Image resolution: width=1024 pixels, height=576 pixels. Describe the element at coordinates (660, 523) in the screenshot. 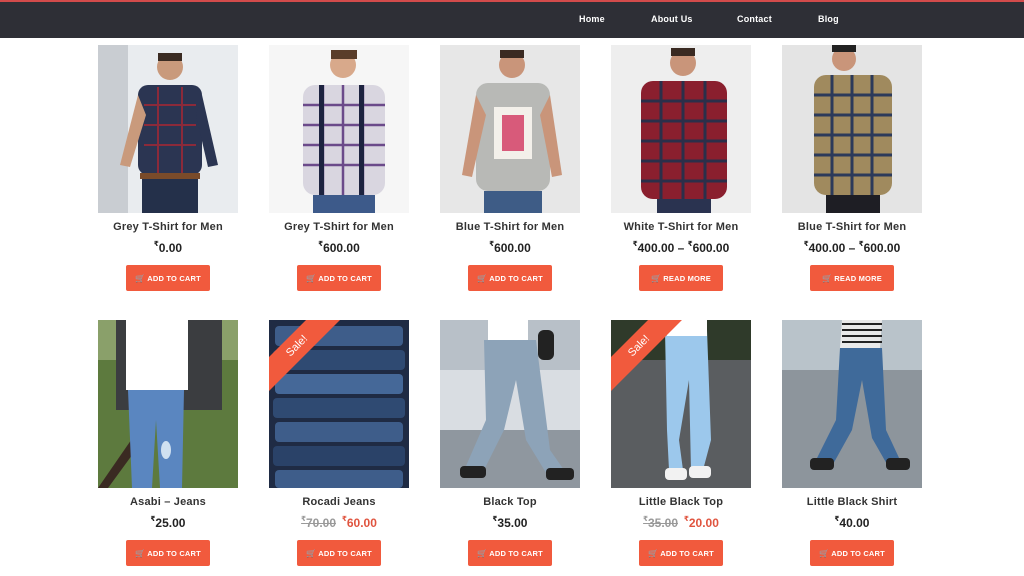

I see `old-price: ₹35.00` at that location.